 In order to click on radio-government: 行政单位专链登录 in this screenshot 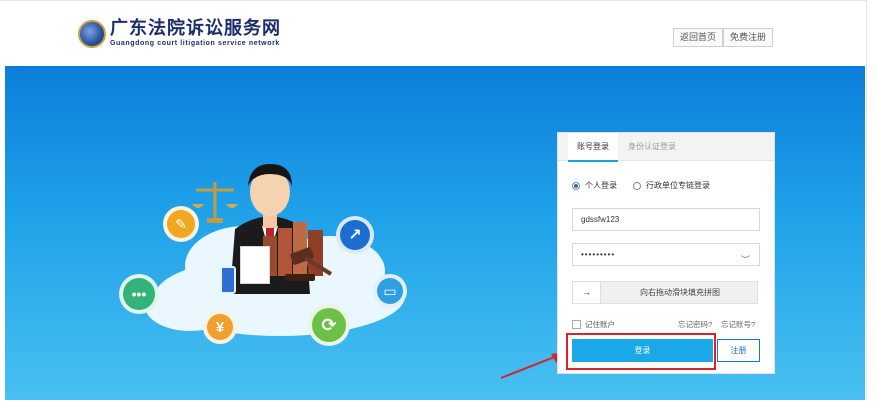, I will do `click(671, 185)`.